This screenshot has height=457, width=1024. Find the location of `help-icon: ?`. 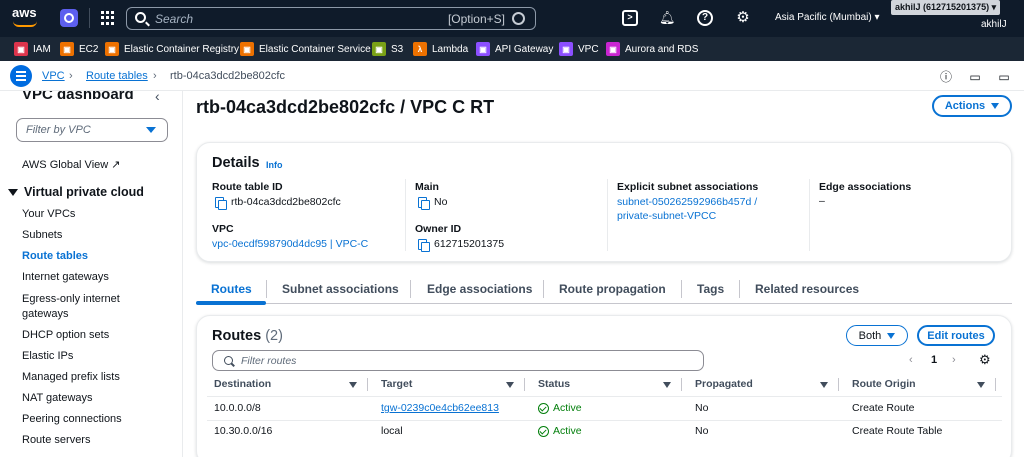

help-icon: ? is located at coordinates (705, 18).